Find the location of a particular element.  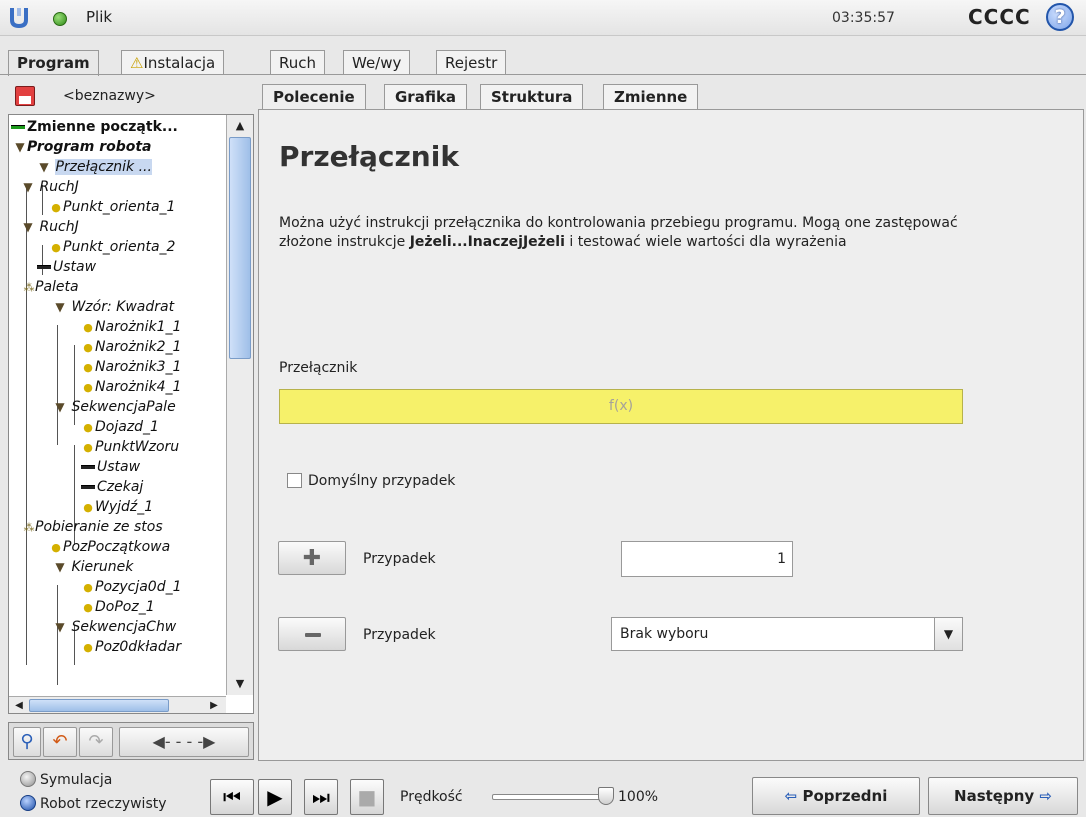

tree-node-direction: ▼ Kierunek is located at coordinates (93, 567).